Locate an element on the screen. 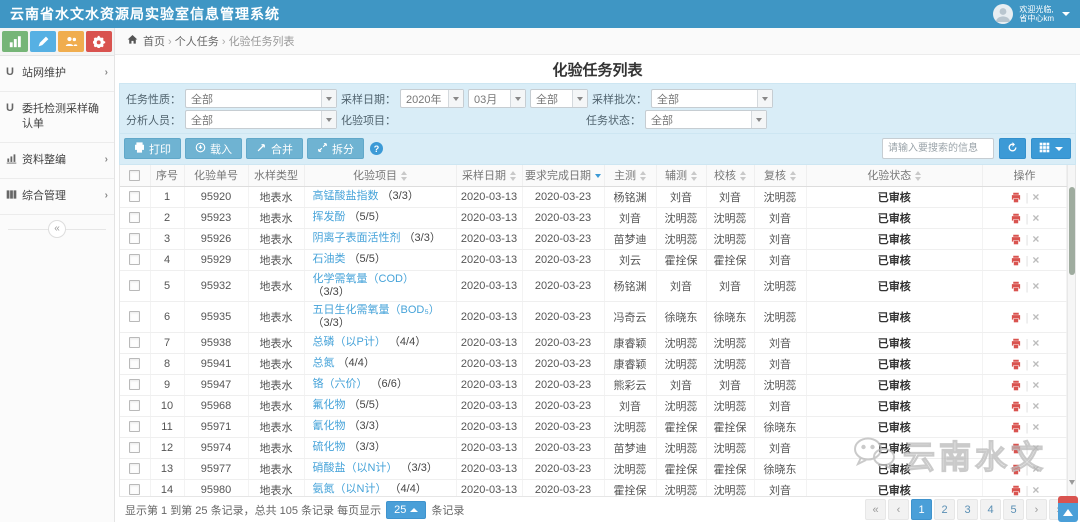 This screenshot has width=1080, height=522. sidebar-collapse-button: « is located at coordinates (57, 229).